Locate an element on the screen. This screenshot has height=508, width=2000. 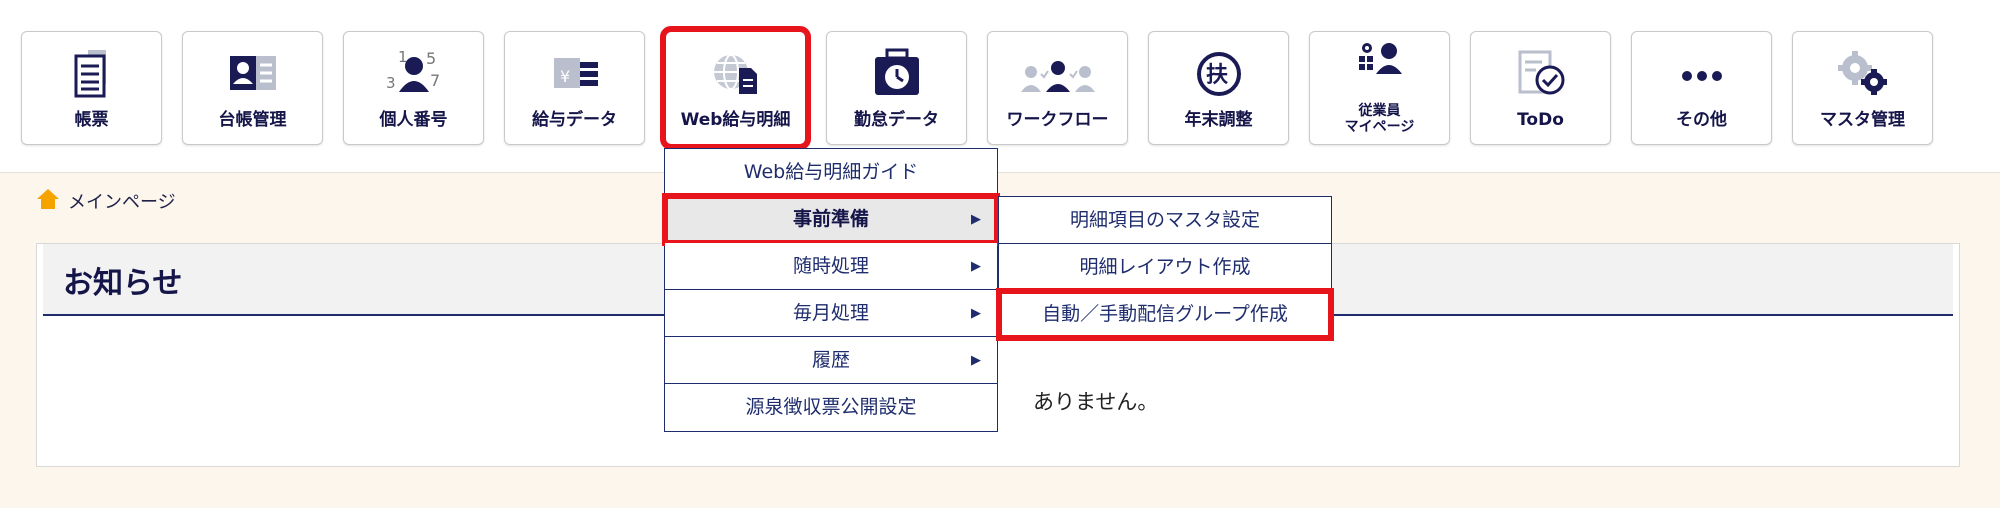
nav-label: ワークフロー is located at coordinates (1057, 120).